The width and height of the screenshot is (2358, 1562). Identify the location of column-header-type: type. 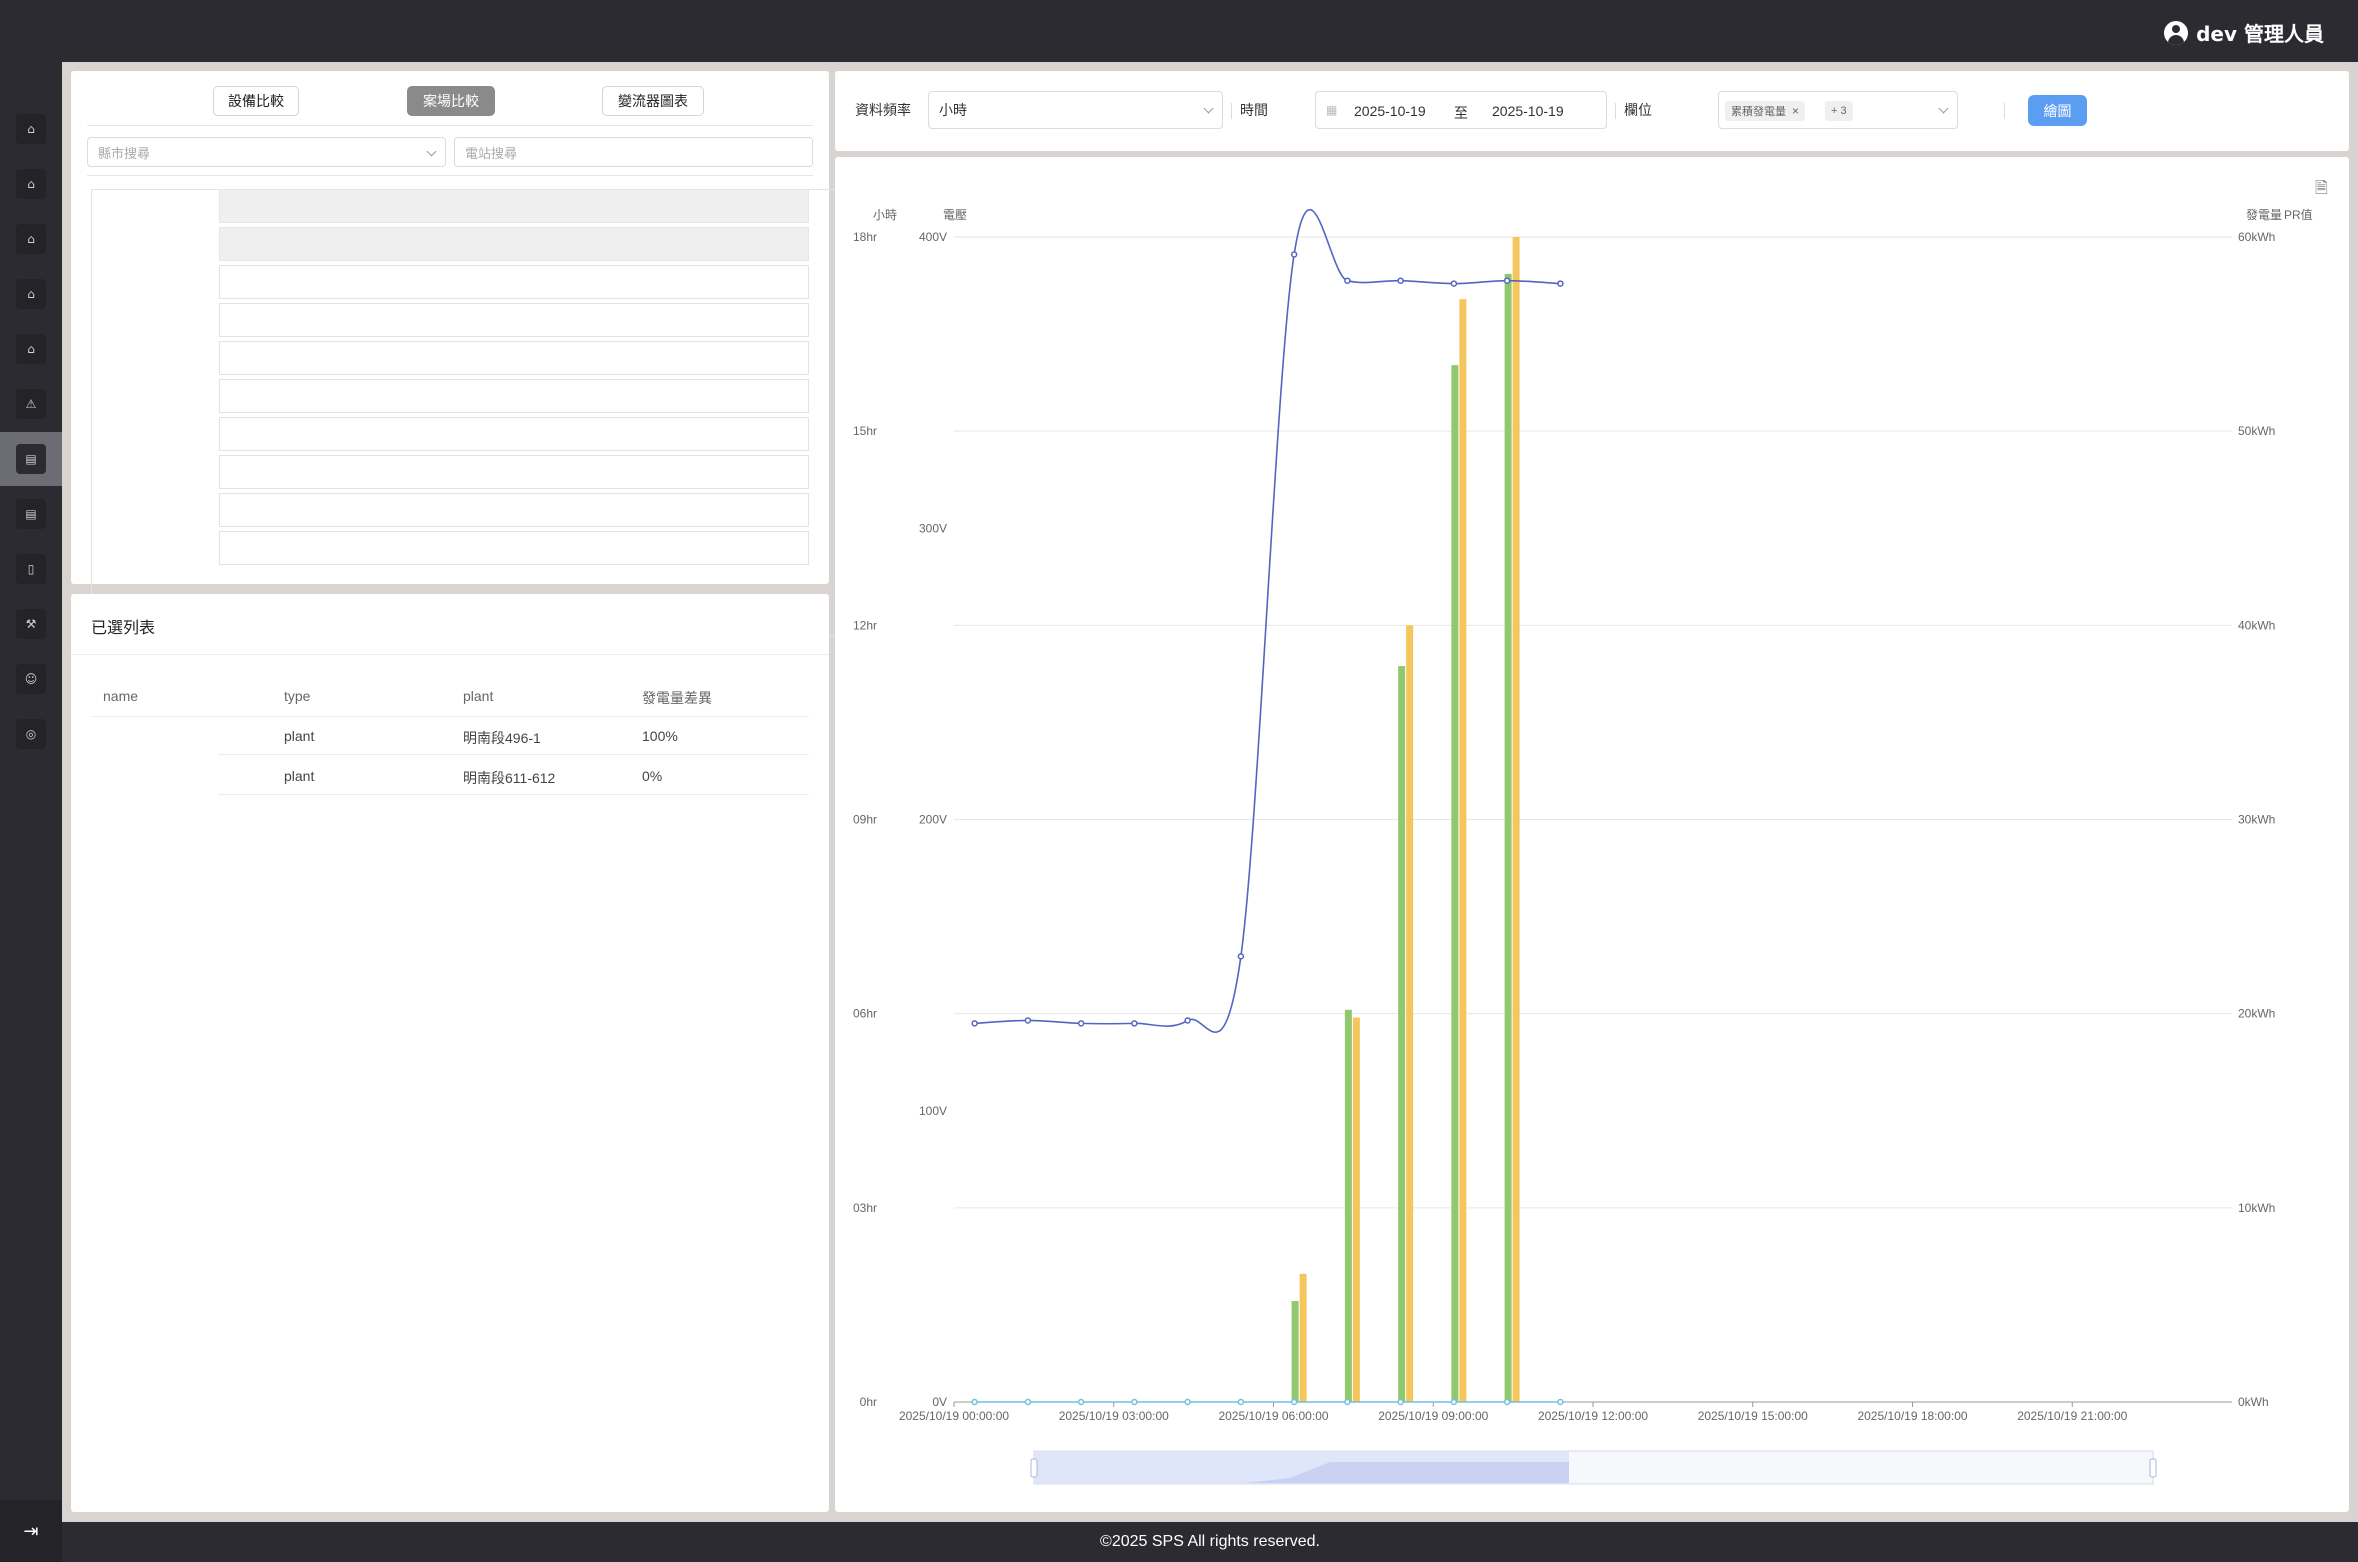
(297, 696).